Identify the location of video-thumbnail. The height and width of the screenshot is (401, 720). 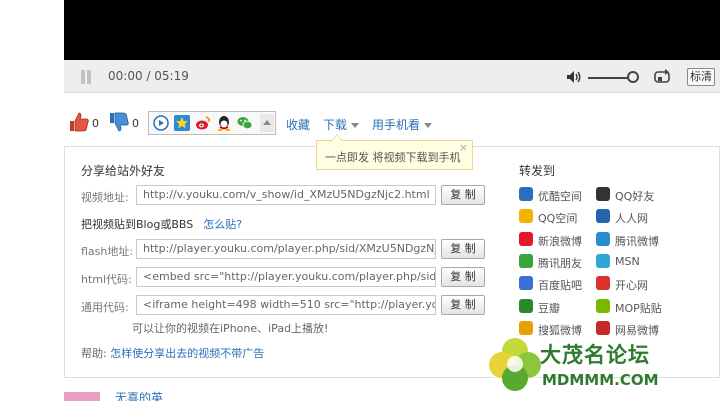
(82, 396).